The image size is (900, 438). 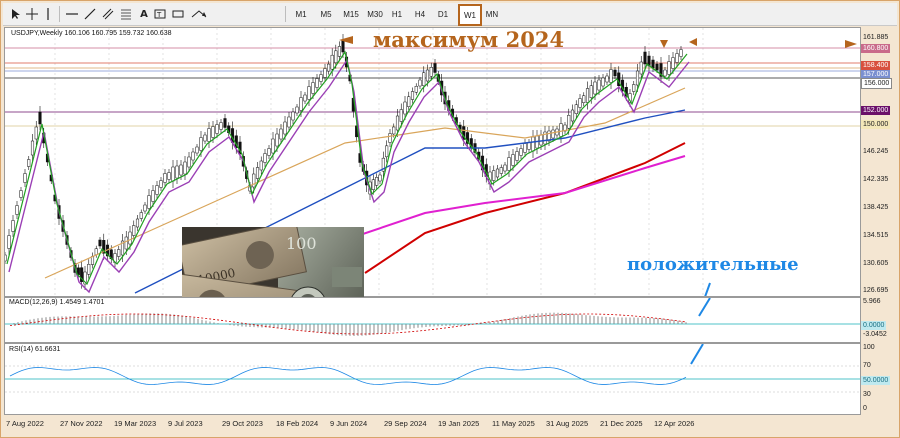 I want to click on timeframe-w1: W1, so click(x=470, y=15).